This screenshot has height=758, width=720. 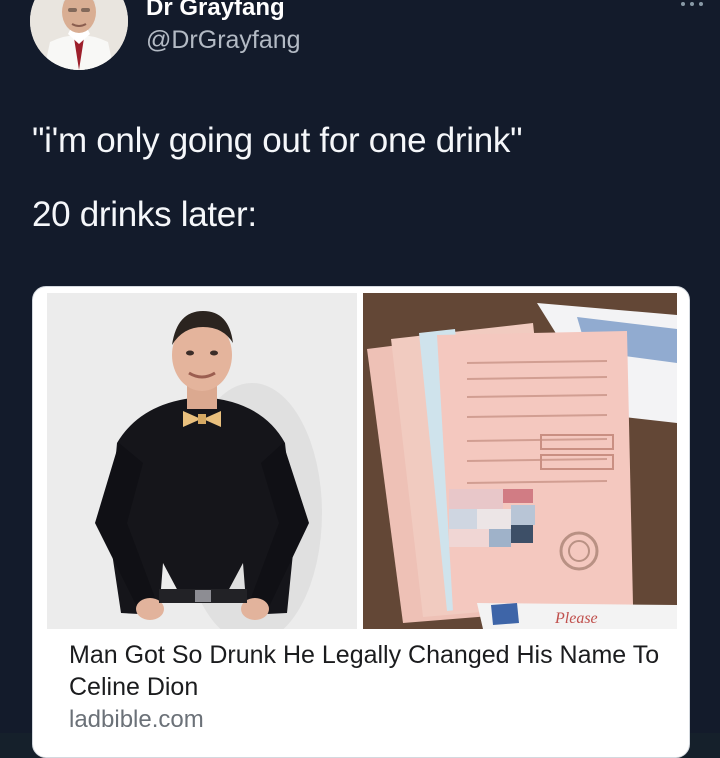 What do you see at coordinates (492, 518) in the screenshot?
I see `pixelated-blur` at bounding box center [492, 518].